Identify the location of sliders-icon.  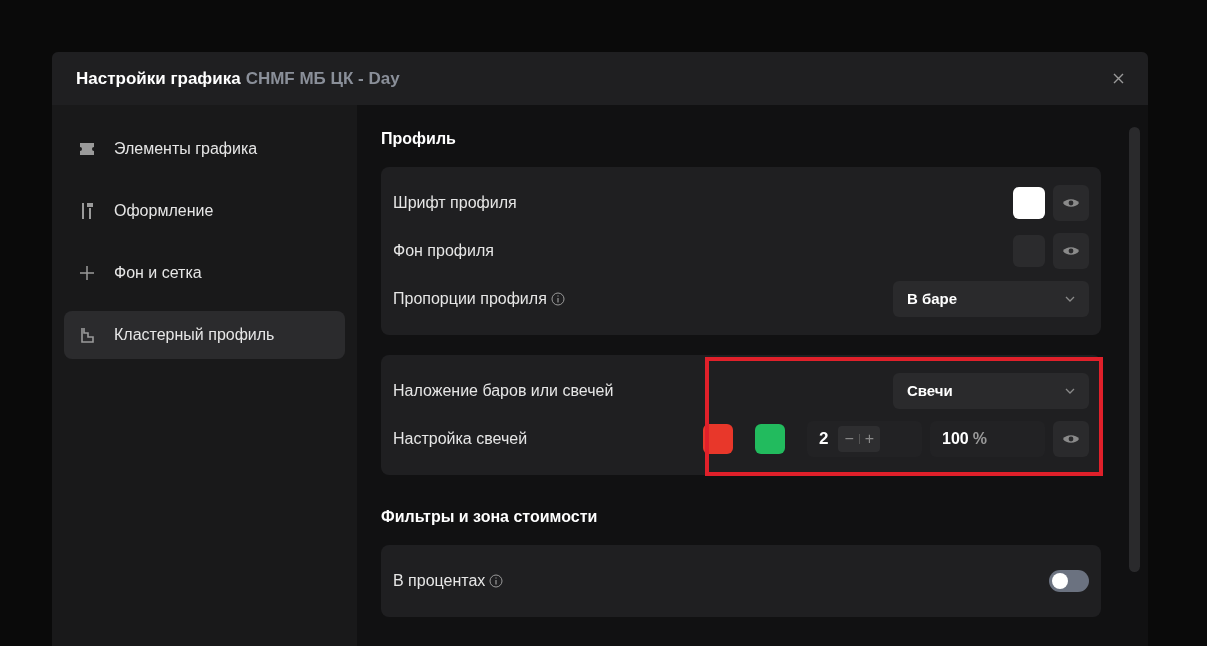
(87, 211).